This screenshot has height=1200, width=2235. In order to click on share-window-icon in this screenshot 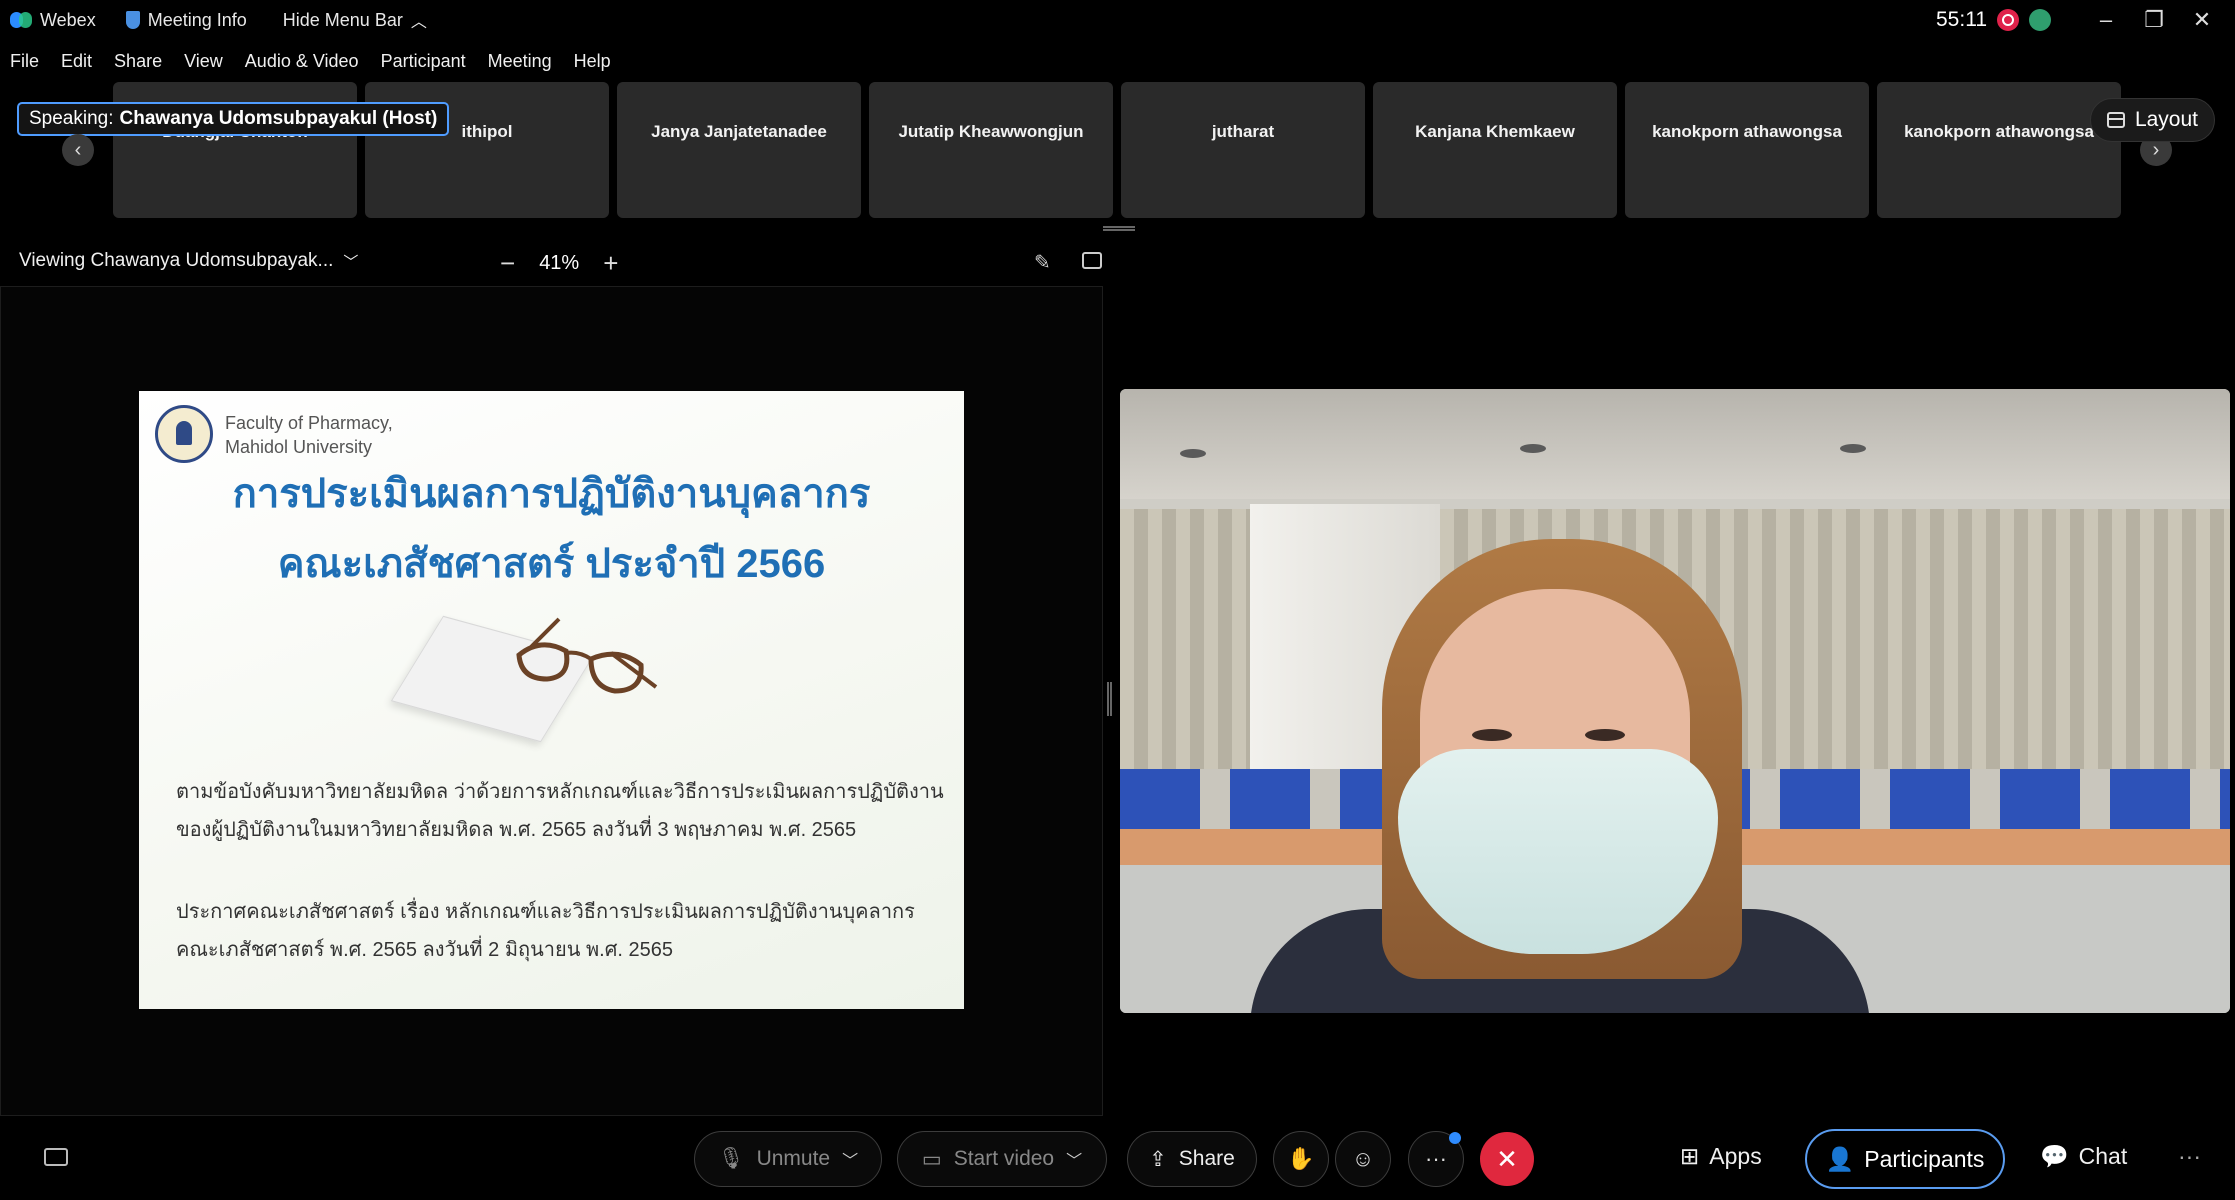, I will do `click(1092, 260)`.